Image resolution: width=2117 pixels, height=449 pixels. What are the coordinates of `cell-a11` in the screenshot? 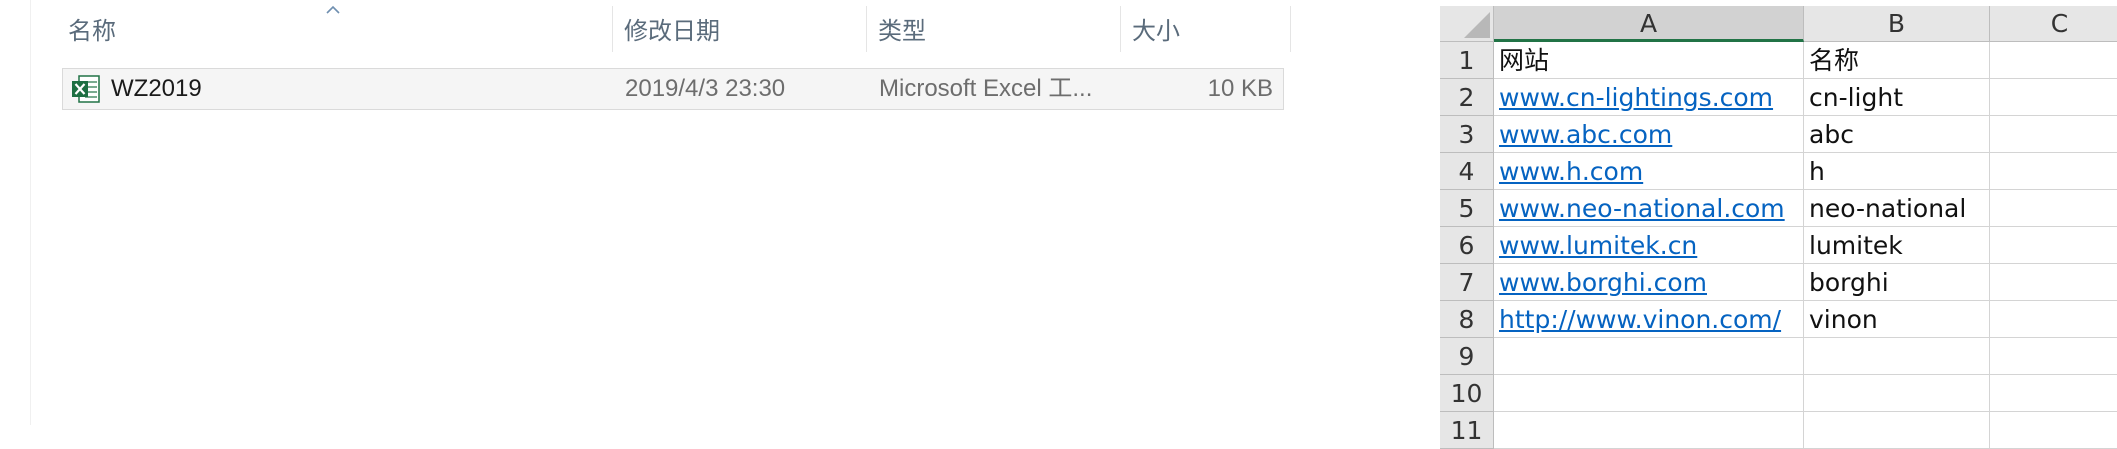 It's located at (1649, 430).